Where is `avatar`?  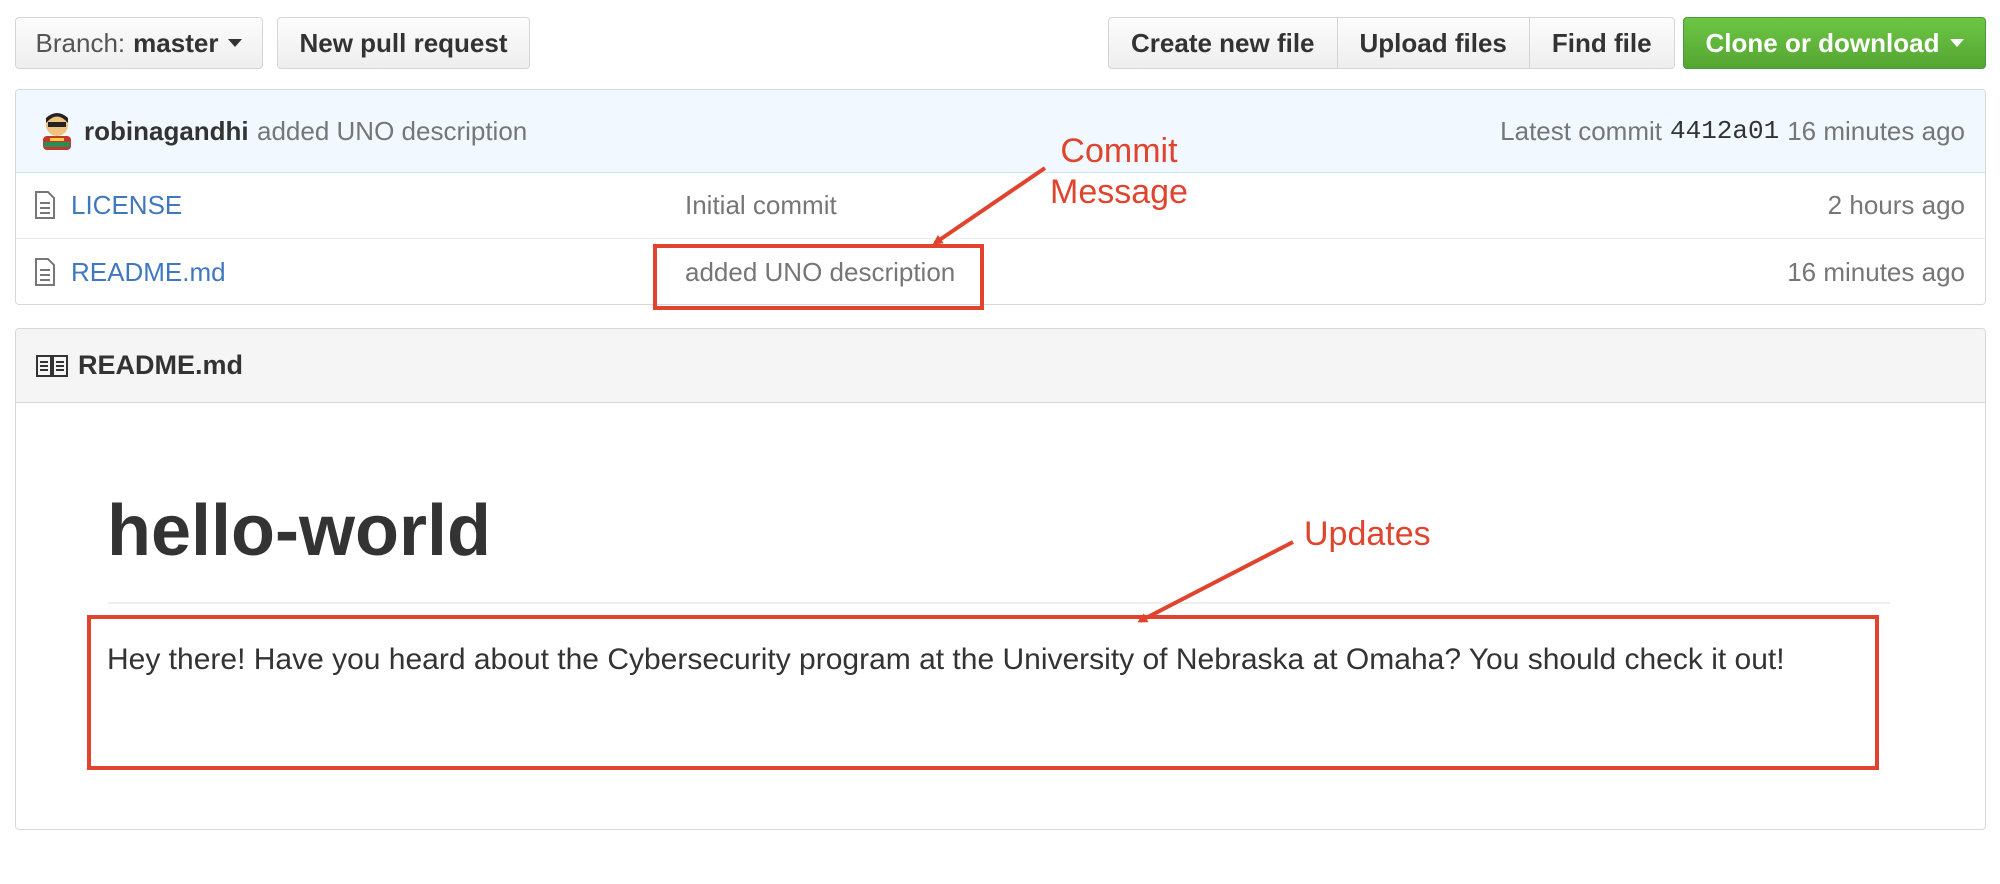 avatar is located at coordinates (57, 131).